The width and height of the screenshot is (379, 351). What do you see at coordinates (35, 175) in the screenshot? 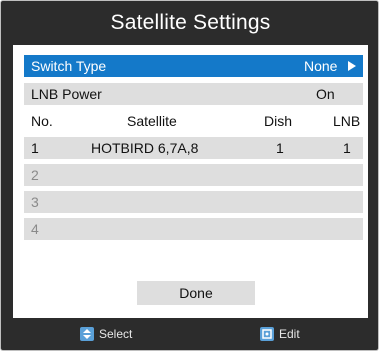
I see `row-number: 2` at bounding box center [35, 175].